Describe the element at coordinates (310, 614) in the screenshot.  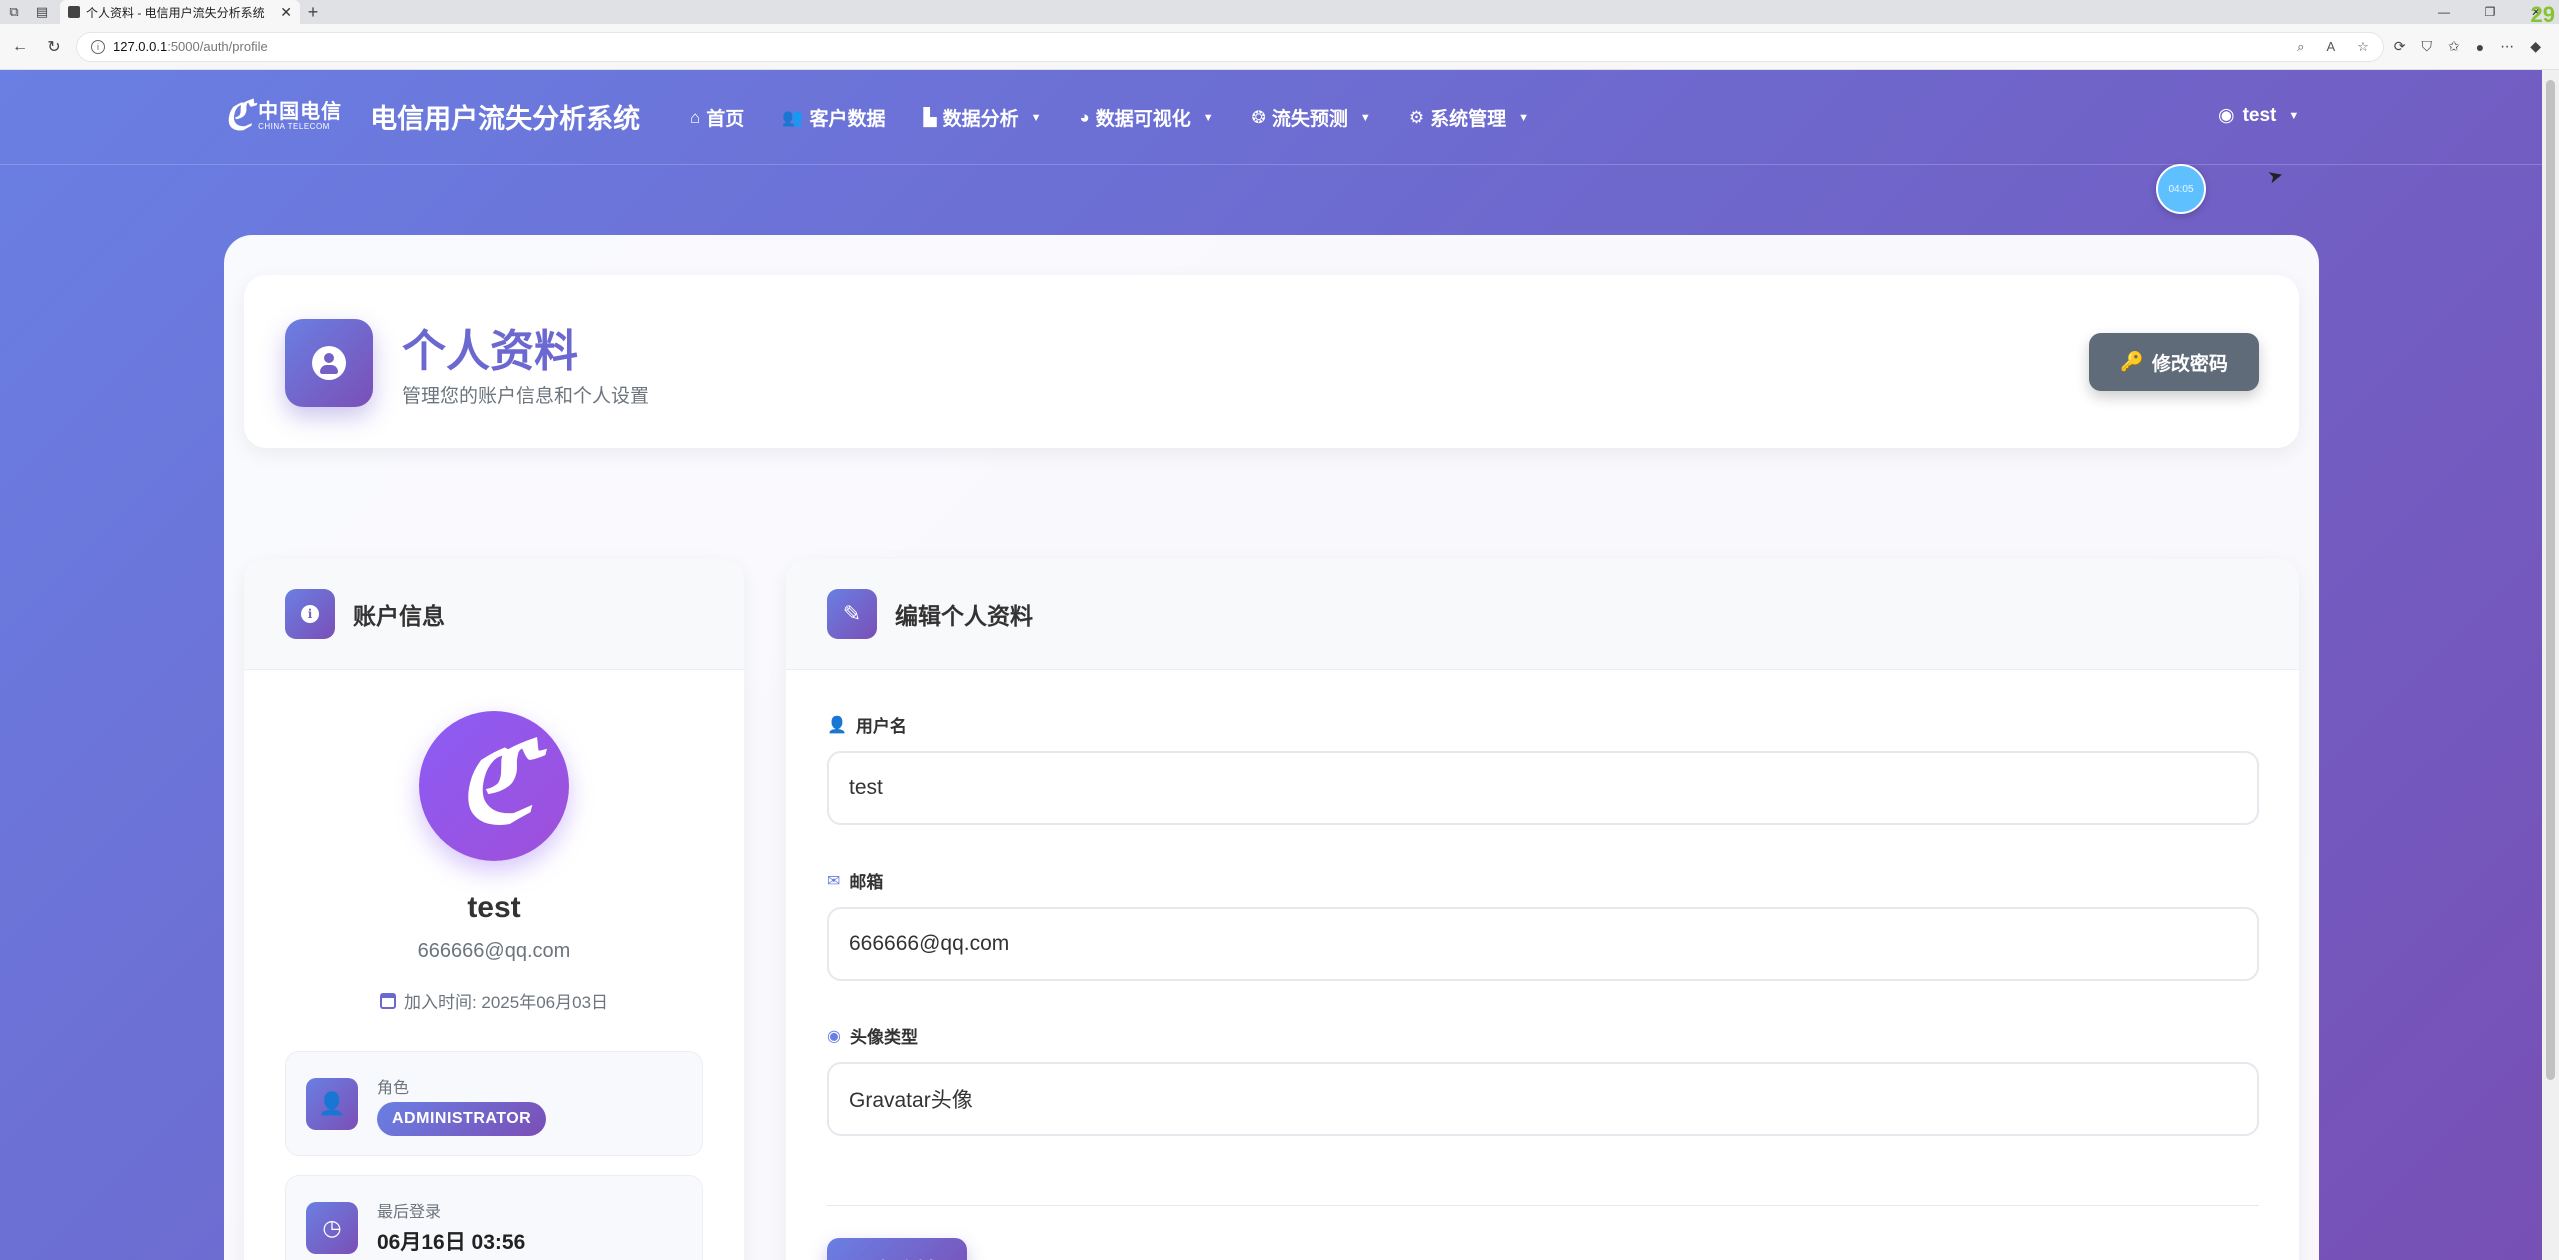
I see `info-icon: i` at that location.